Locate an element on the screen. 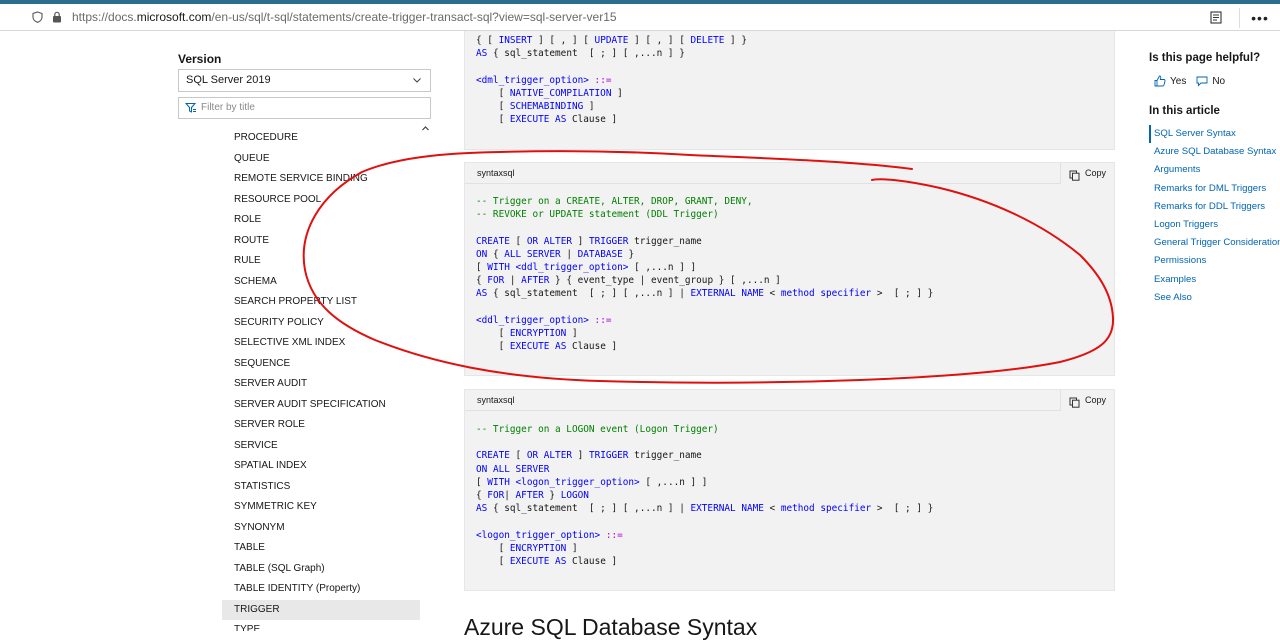 Image resolution: width=1280 pixels, height=641 pixels. chevron-up-icon is located at coordinates (425, 129).